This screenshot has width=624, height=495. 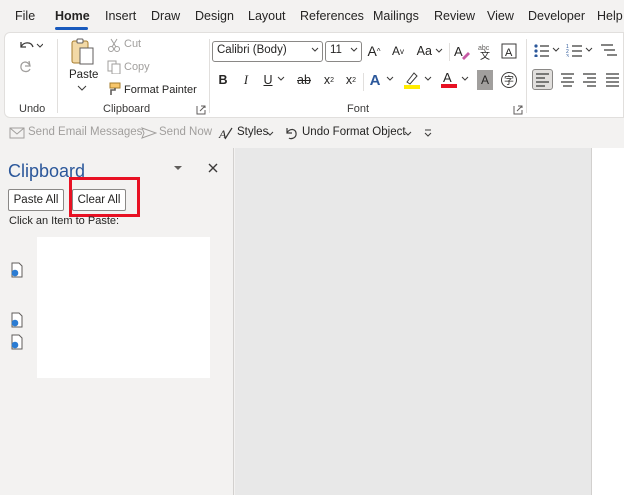 What do you see at coordinates (252, 132) in the screenshot?
I see `styles-button: Styles` at bounding box center [252, 132].